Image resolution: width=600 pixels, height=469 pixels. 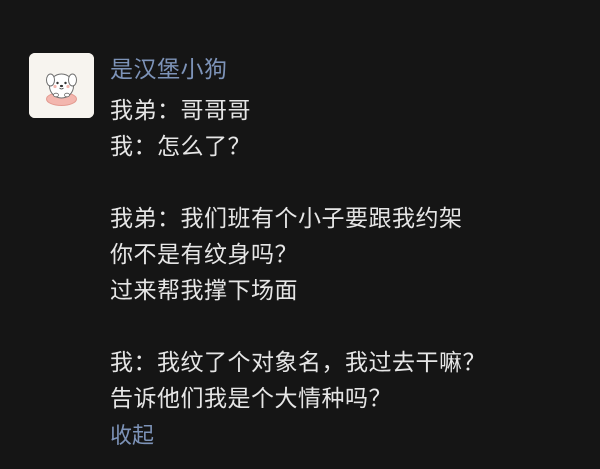 I want to click on post-line: 告诉他们我是个大情种吗？, so click(x=251, y=399).